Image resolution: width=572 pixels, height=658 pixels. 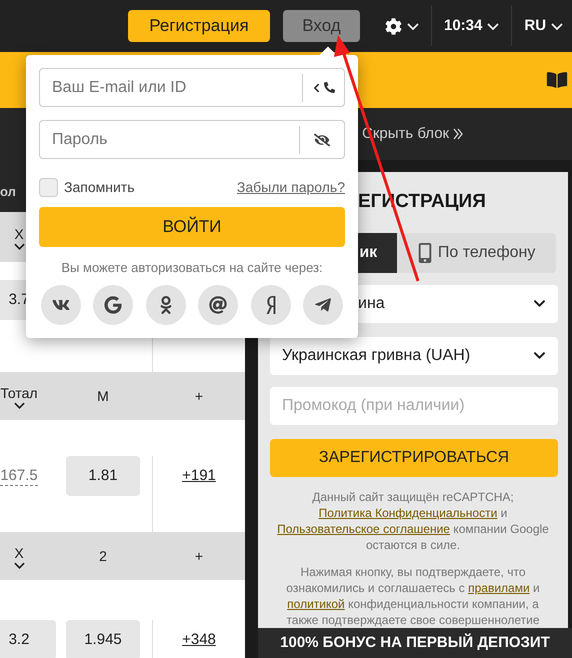 What do you see at coordinates (321, 26) in the screenshot?
I see `login-button: Вход` at bounding box center [321, 26].